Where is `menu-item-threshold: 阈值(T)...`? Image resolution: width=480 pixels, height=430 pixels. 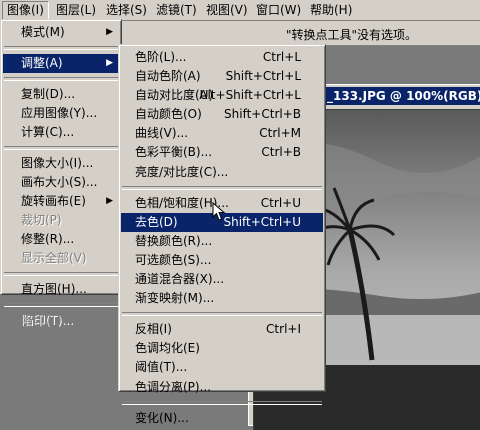 menu-item-threshold: 阈值(T)... is located at coordinates (222, 367).